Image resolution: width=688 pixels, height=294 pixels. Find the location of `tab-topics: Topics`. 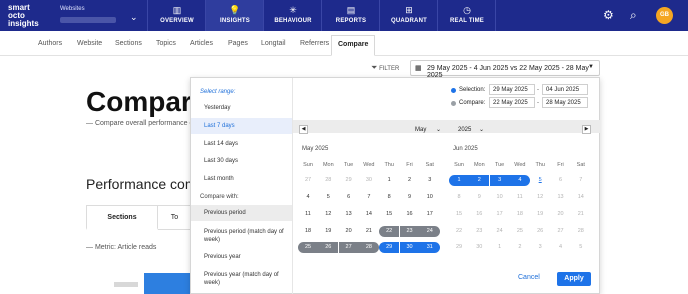

tab-topics: Topics is located at coordinates (166, 43).